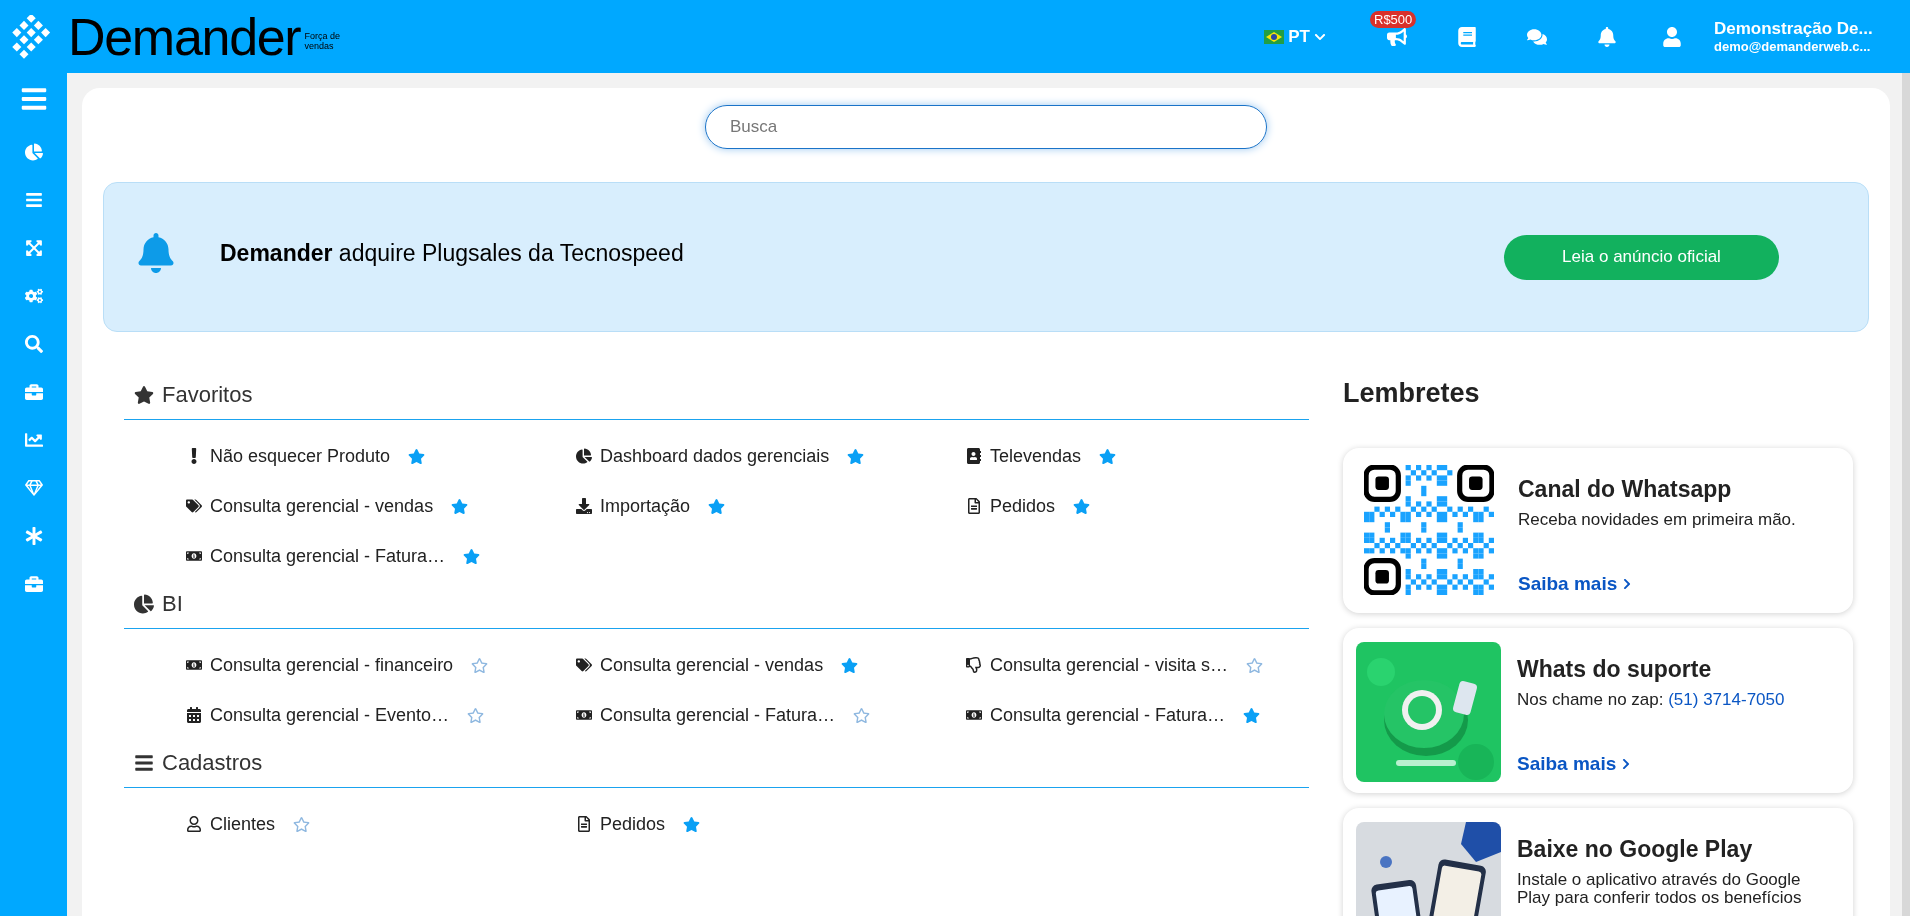  Describe the element at coordinates (1467, 36) in the screenshot. I see `book-icon` at that location.